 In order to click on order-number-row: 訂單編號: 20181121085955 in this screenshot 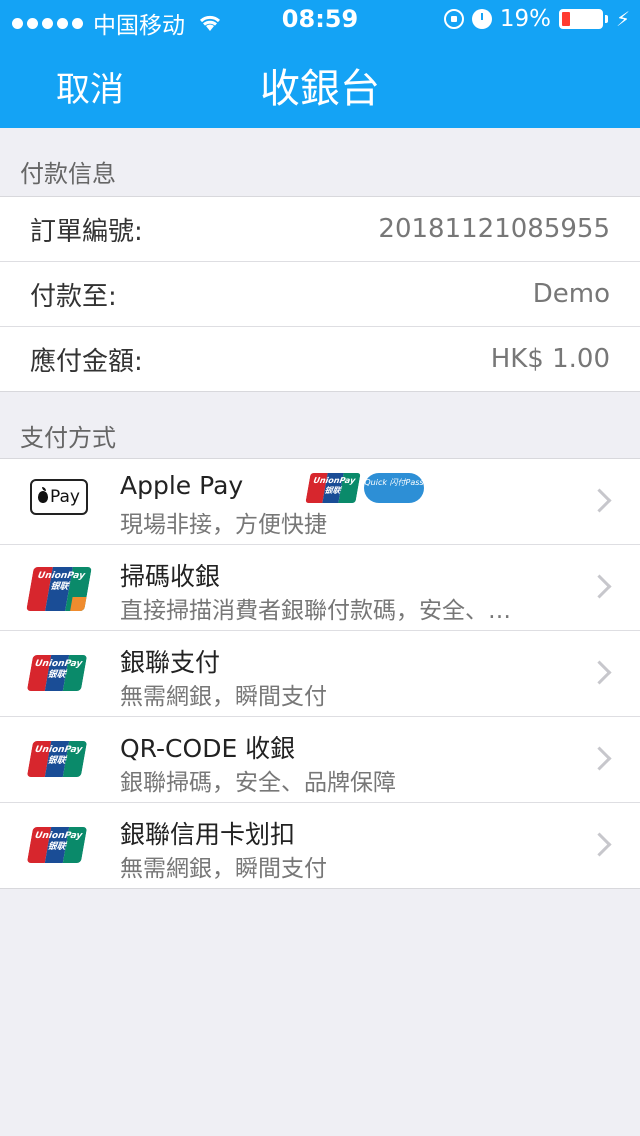, I will do `click(320, 229)`.